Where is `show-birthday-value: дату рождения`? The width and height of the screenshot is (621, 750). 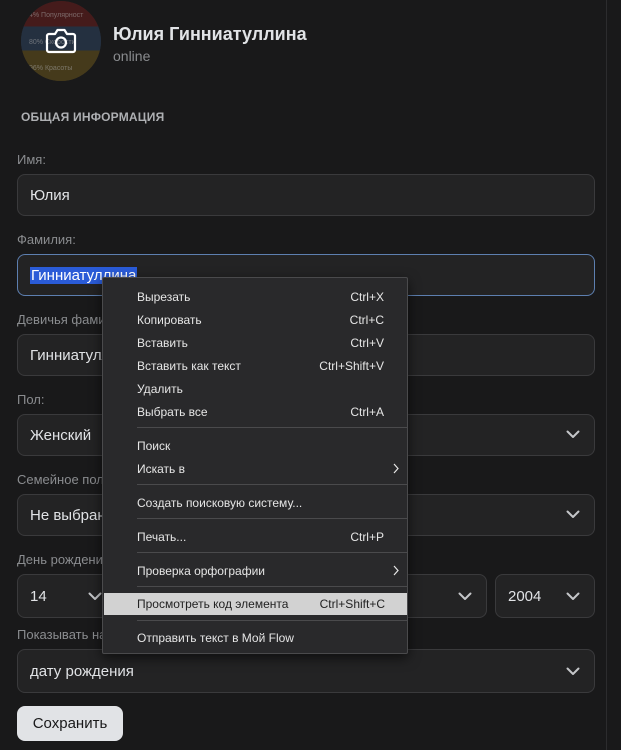 show-birthday-value: дату рождения is located at coordinates (82, 671).